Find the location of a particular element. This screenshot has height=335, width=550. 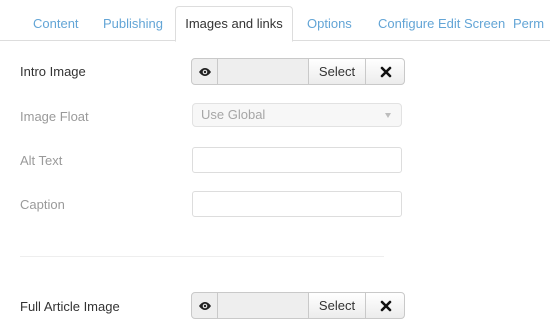

tab-publishing: Publishing is located at coordinates (133, 23).